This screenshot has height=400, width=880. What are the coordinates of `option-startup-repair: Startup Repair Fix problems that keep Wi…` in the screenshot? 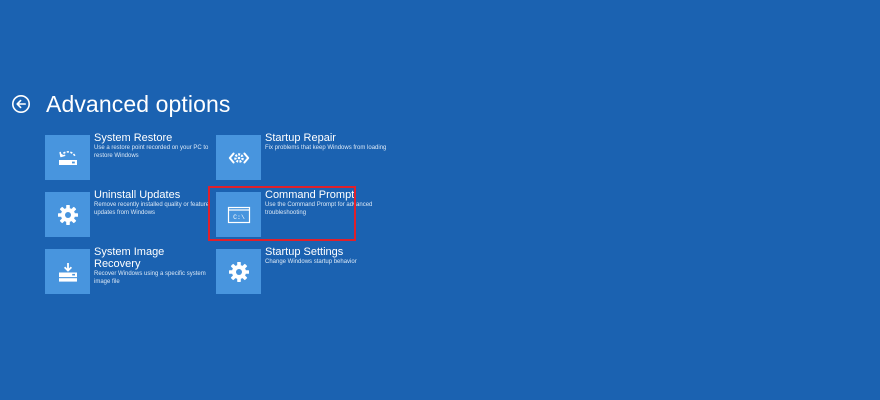 It's located at (301, 158).